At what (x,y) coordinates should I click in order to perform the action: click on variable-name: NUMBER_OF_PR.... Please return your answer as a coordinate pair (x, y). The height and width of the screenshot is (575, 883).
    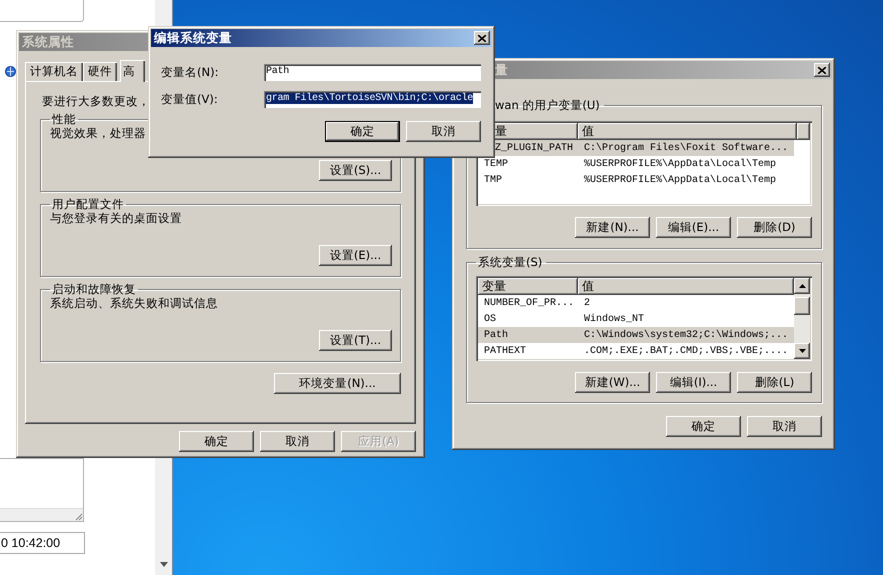
    Looking at the image, I should click on (529, 303).